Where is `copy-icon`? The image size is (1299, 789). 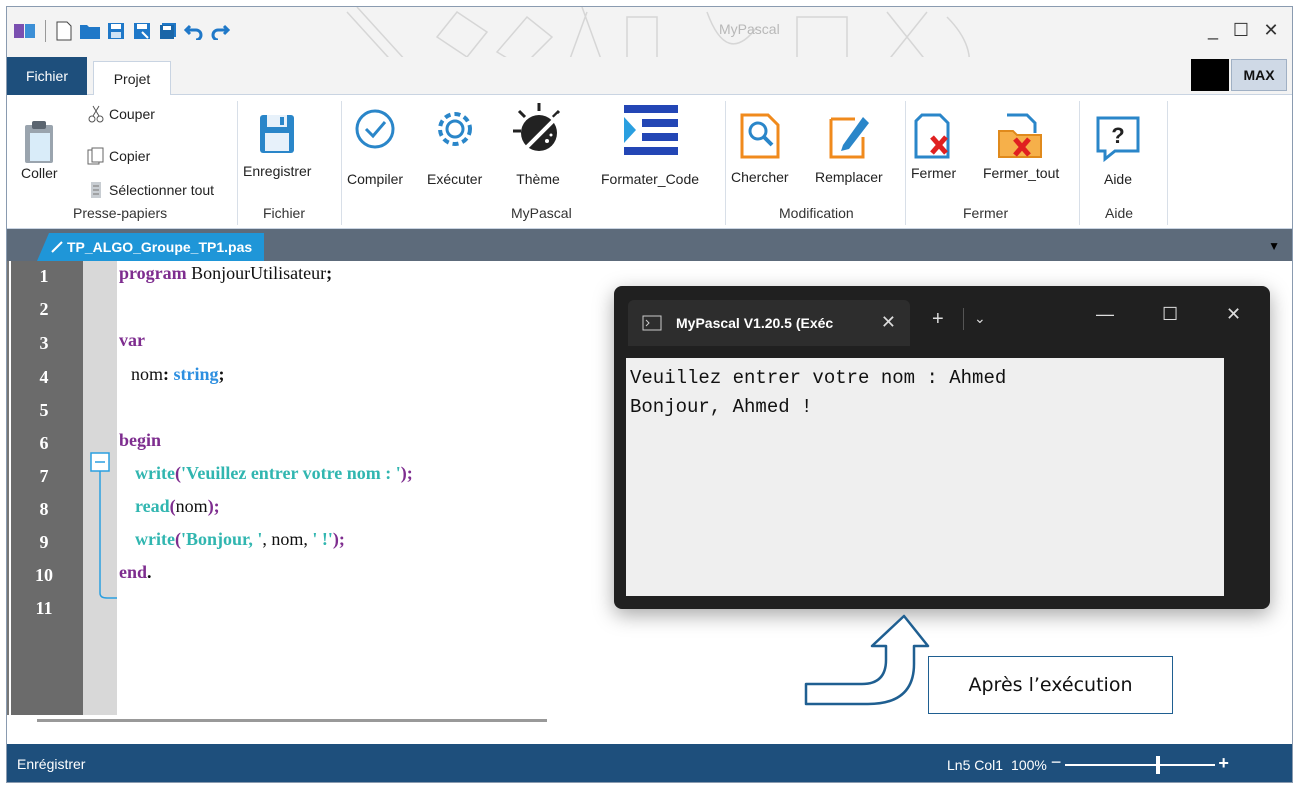 copy-icon is located at coordinates (95, 156).